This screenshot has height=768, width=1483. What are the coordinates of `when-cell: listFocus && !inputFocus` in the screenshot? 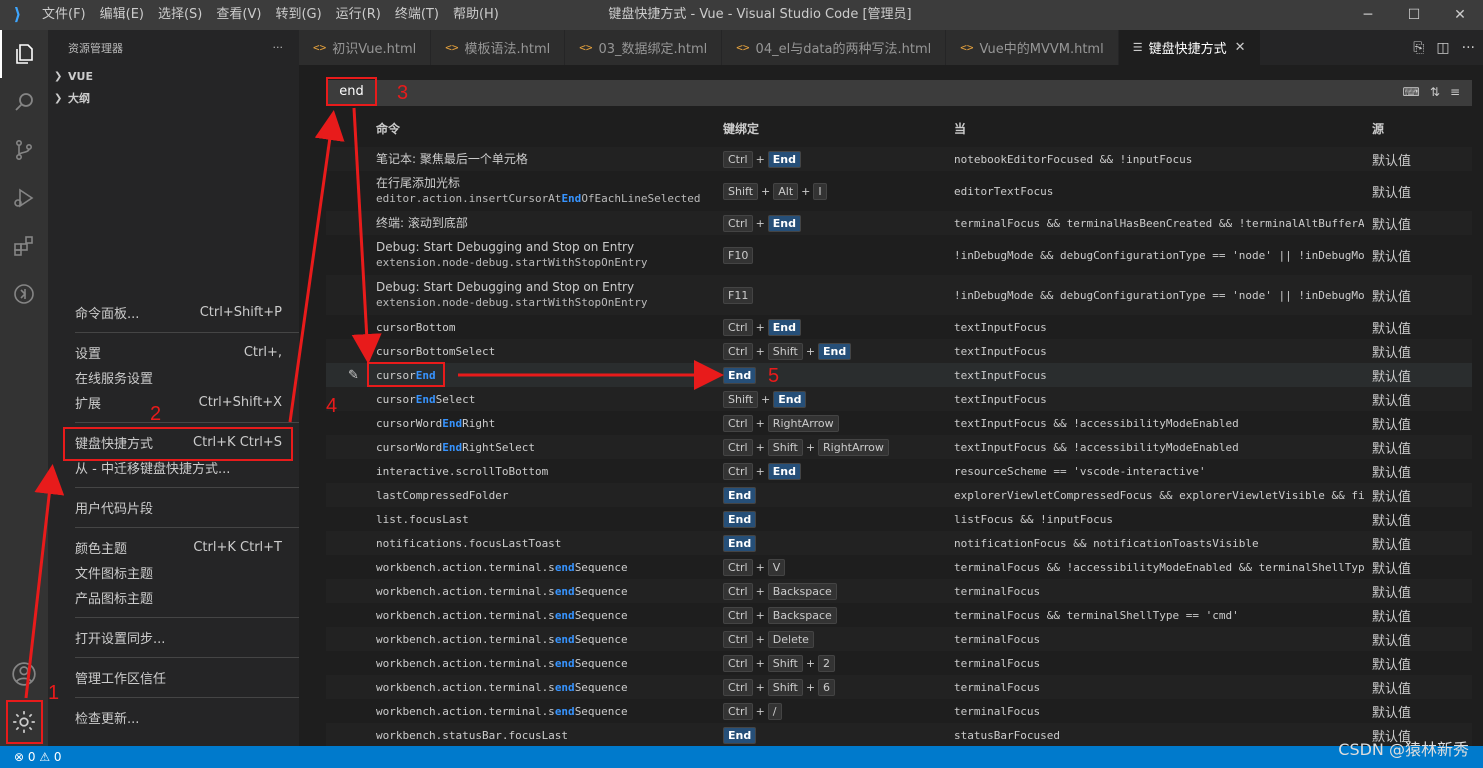 It's located at (1033, 519).